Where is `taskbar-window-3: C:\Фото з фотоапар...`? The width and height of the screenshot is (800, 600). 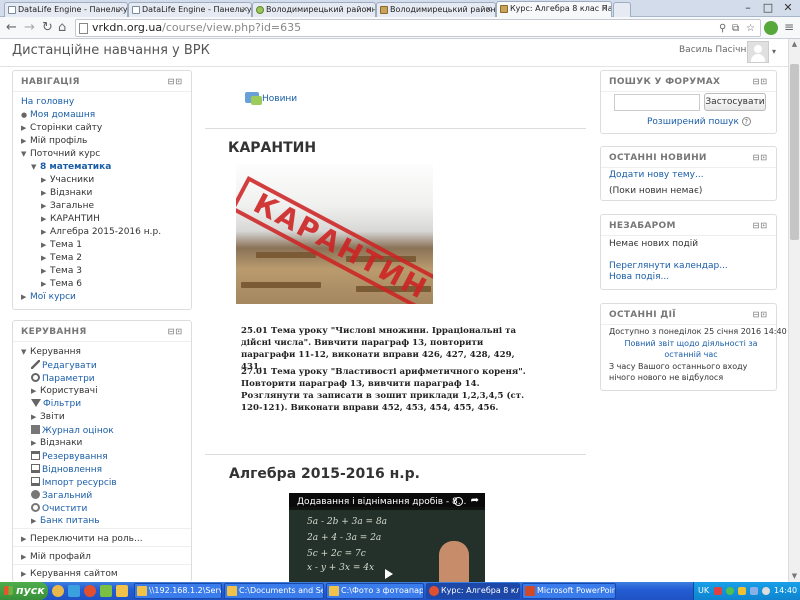
taskbar-window-3: C:\Фото з фотоапар... is located at coordinates (375, 591).